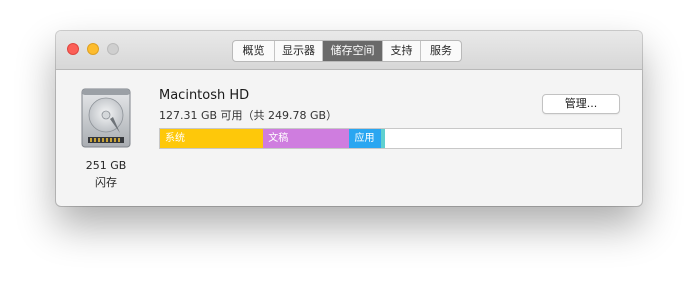  I want to click on minimize-button, so click(93, 49).